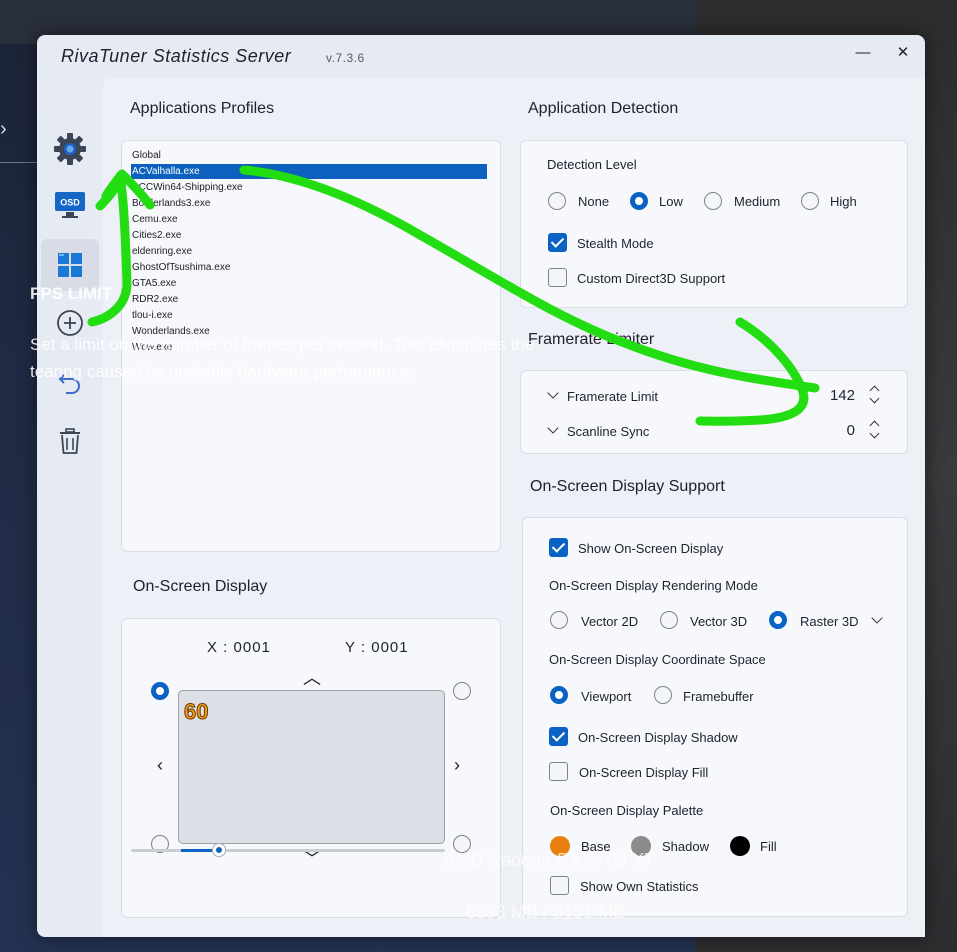  What do you see at coordinates (558, 736) in the screenshot?
I see `osd-shadow-checkbox` at bounding box center [558, 736].